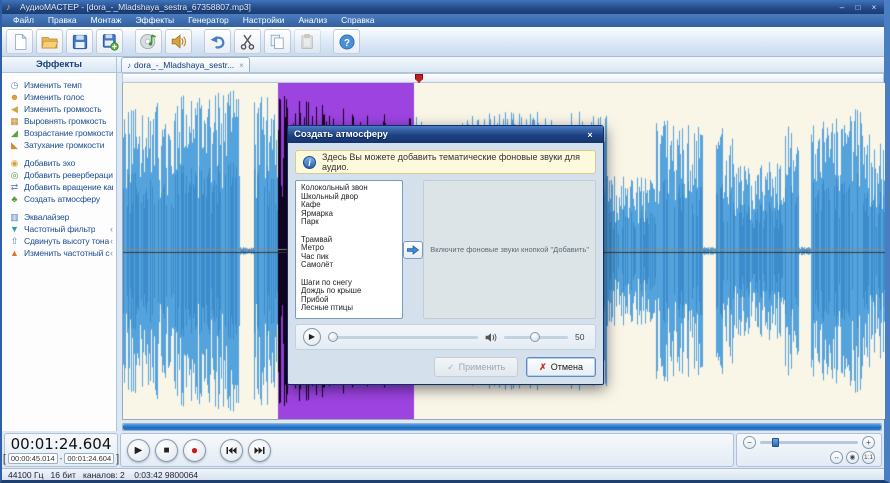 This screenshot has height=483, width=890. What do you see at coordinates (166, 450) in the screenshot?
I see `stop-button: ■` at bounding box center [166, 450].